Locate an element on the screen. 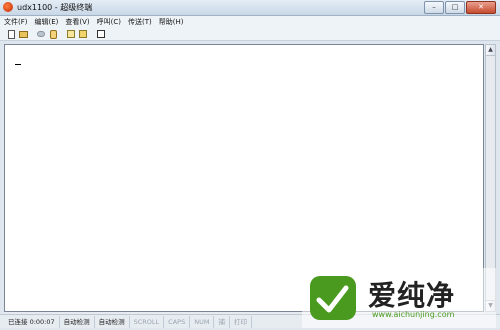 The width and height of the screenshot is (500, 330). status-detect-2: 自动检测 is located at coordinates (112, 321).